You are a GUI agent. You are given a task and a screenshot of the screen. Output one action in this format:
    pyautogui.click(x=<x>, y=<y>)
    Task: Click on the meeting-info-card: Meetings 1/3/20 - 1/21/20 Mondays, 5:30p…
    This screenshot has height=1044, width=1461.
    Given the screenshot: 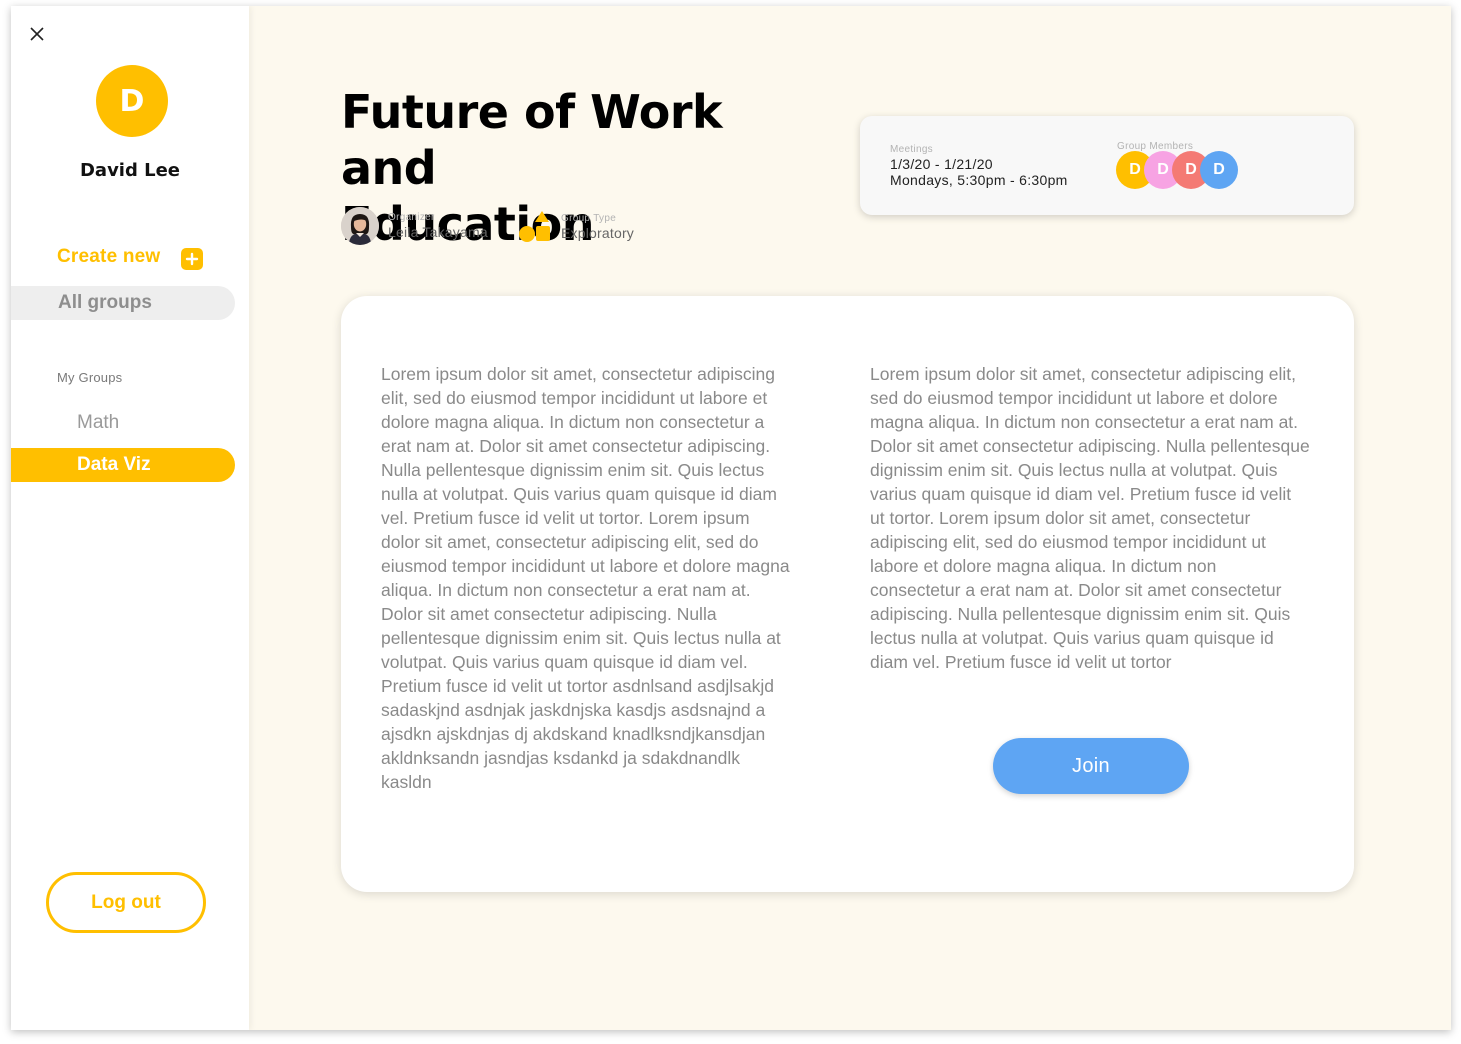 What is the action you would take?
    pyautogui.click(x=1107, y=165)
    